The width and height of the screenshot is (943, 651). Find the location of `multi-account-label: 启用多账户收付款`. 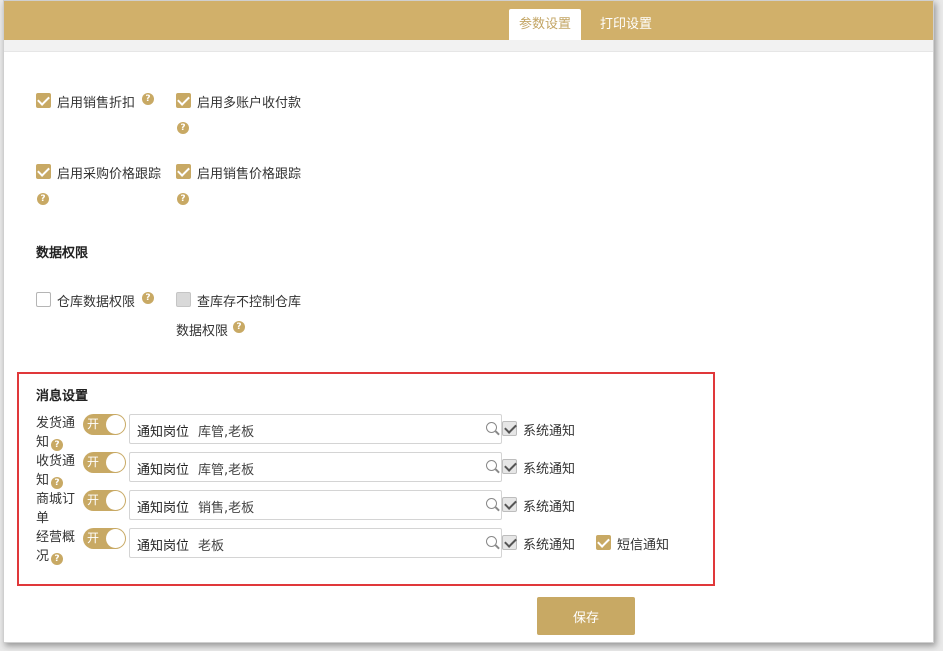

multi-account-label: 启用多账户收付款 is located at coordinates (249, 103).